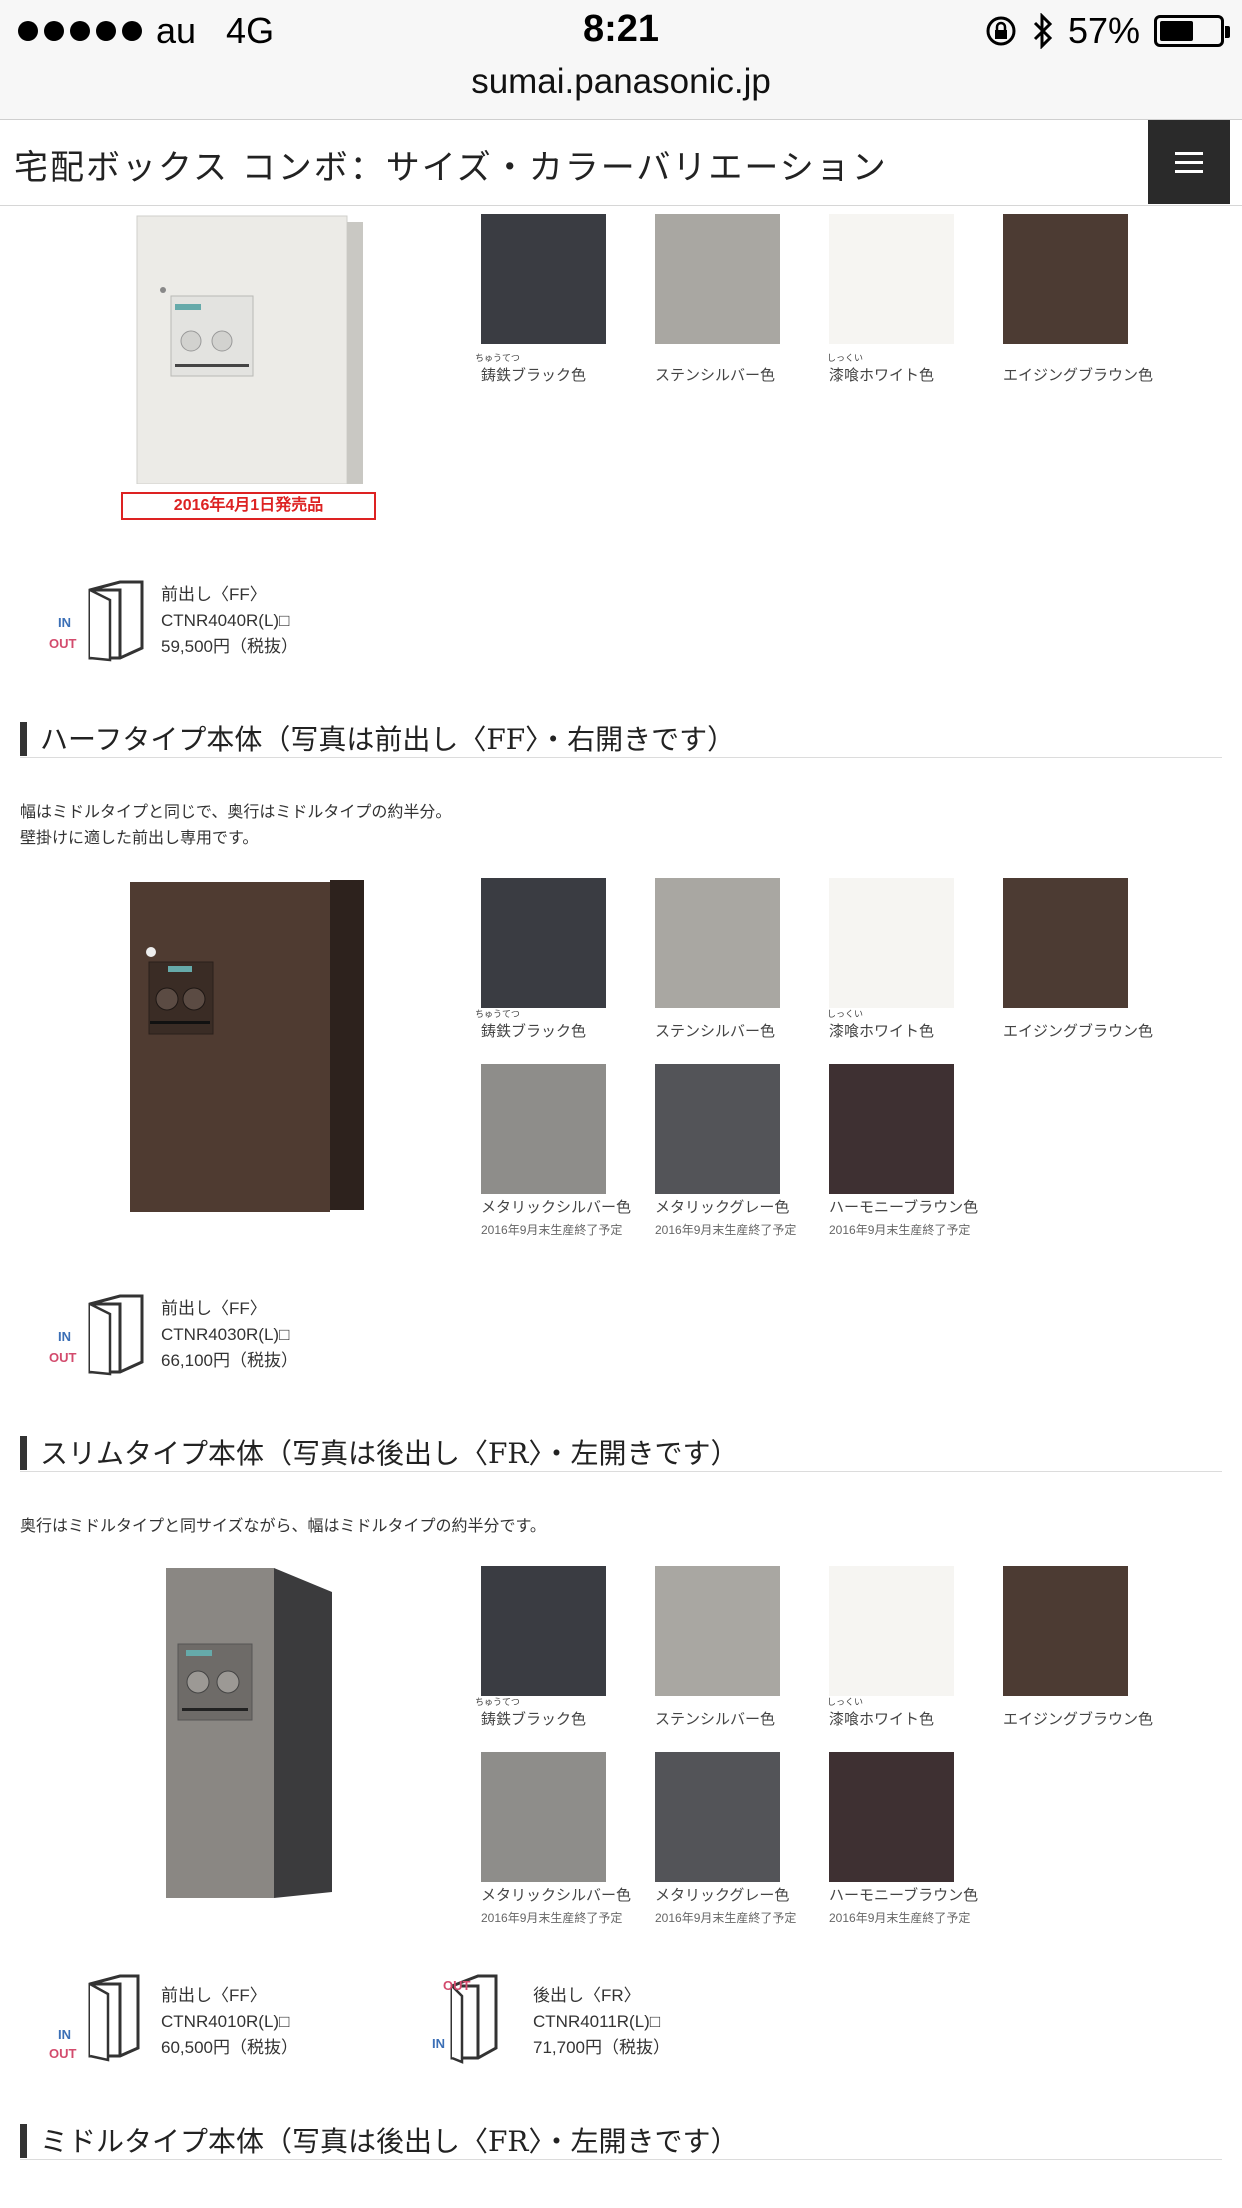 The width and height of the screenshot is (1242, 2208). What do you see at coordinates (621, 31) in the screenshot?
I see `status-bar: au 4G 8:21 57%` at bounding box center [621, 31].